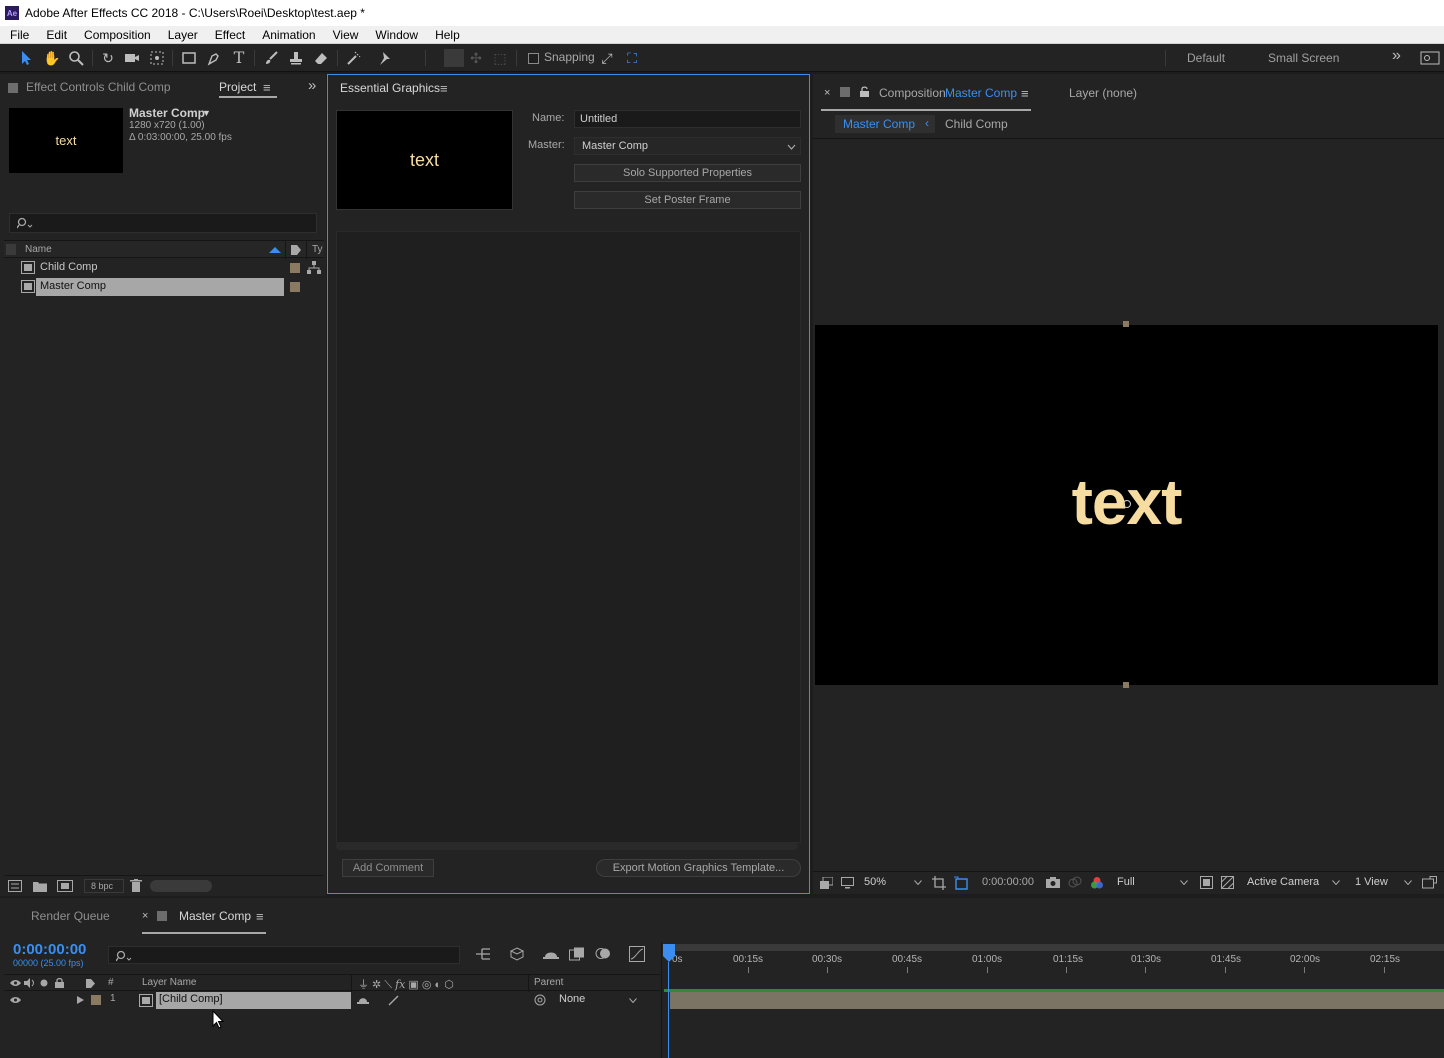  What do you see at coordinates (206, 113) in the screenshot?
I see `project-comp-dropdown-icon: ▼` at bounding box center [206, 113].